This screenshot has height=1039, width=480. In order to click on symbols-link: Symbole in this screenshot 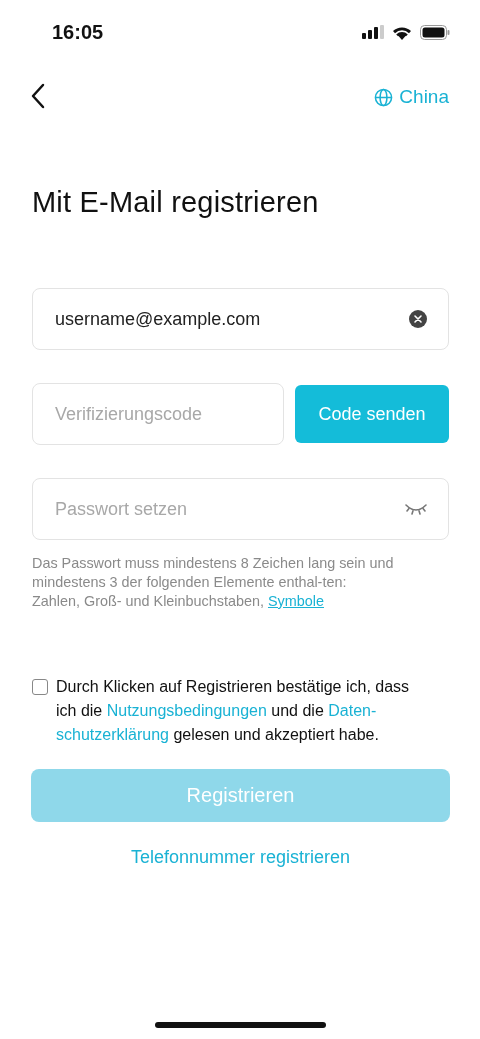, I will do `click(296, 601)`.